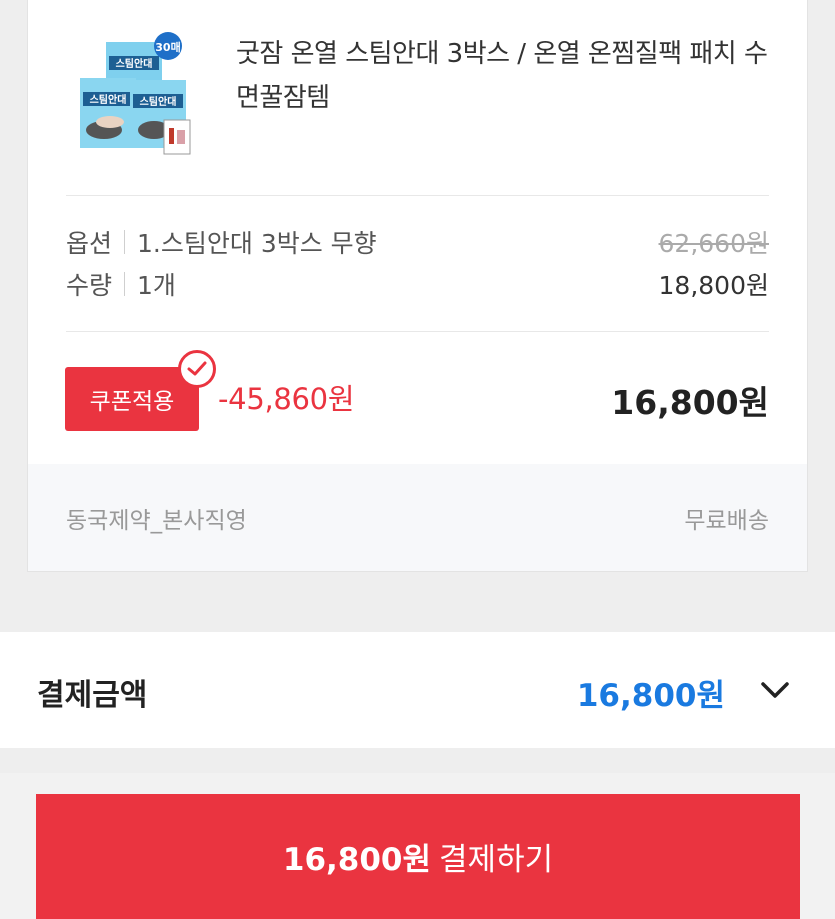 Image resolution: width=835 pixels, height=919 pixels. What do you see at coordinates (92, 695) in the screenshot?
I see `payment-label: 결제금액` at bounding box center [92, 695].